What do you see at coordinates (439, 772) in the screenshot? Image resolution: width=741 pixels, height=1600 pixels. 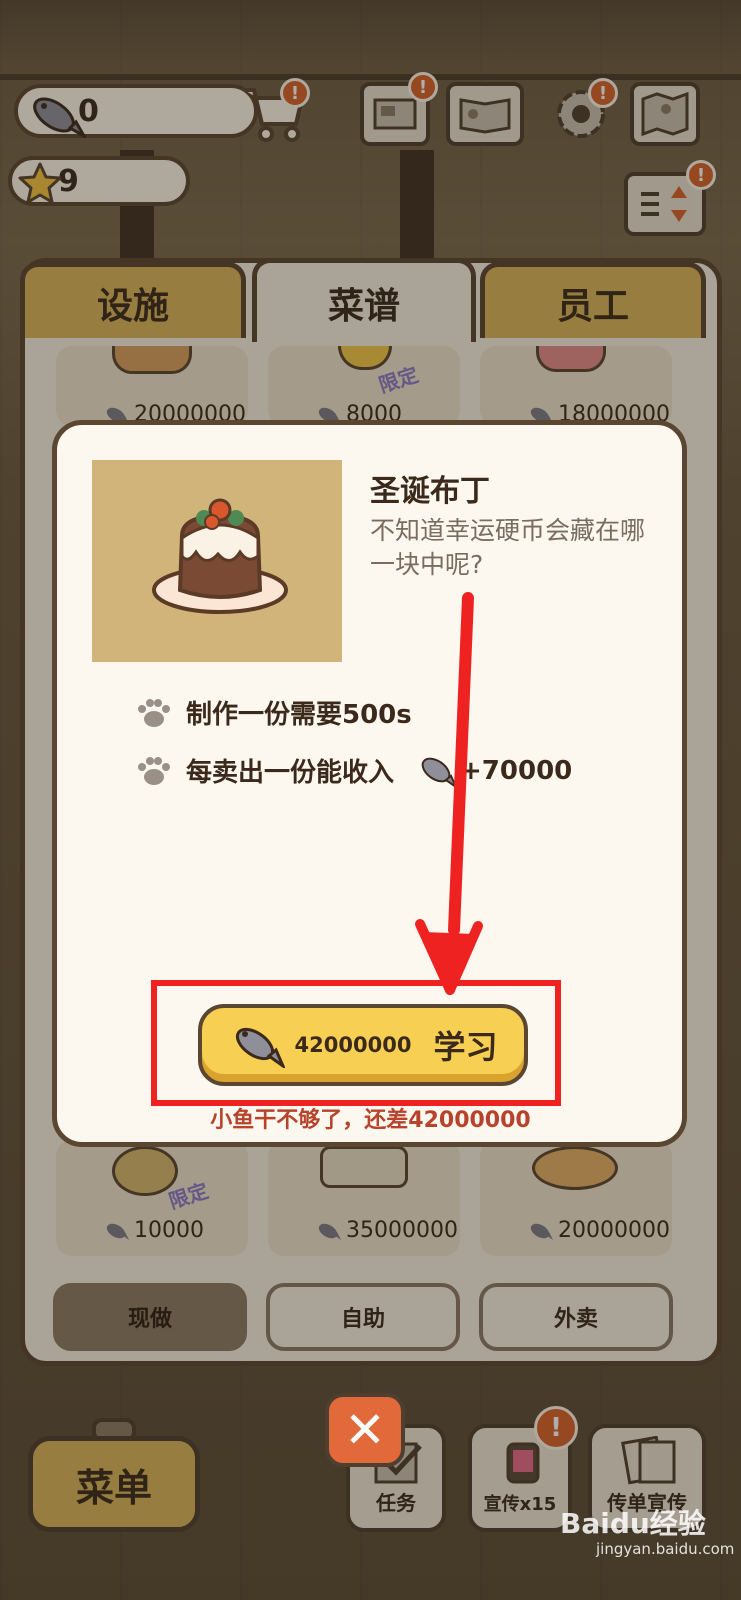 I see `fish-icon` at bounding box center [439, 772].